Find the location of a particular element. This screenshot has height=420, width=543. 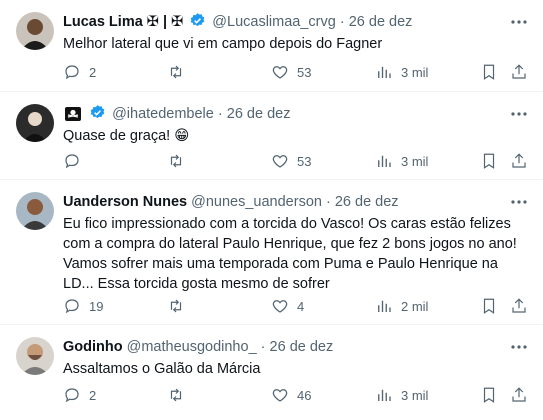

action-bar: 53 3 mil is located at coordinates (296, 161).